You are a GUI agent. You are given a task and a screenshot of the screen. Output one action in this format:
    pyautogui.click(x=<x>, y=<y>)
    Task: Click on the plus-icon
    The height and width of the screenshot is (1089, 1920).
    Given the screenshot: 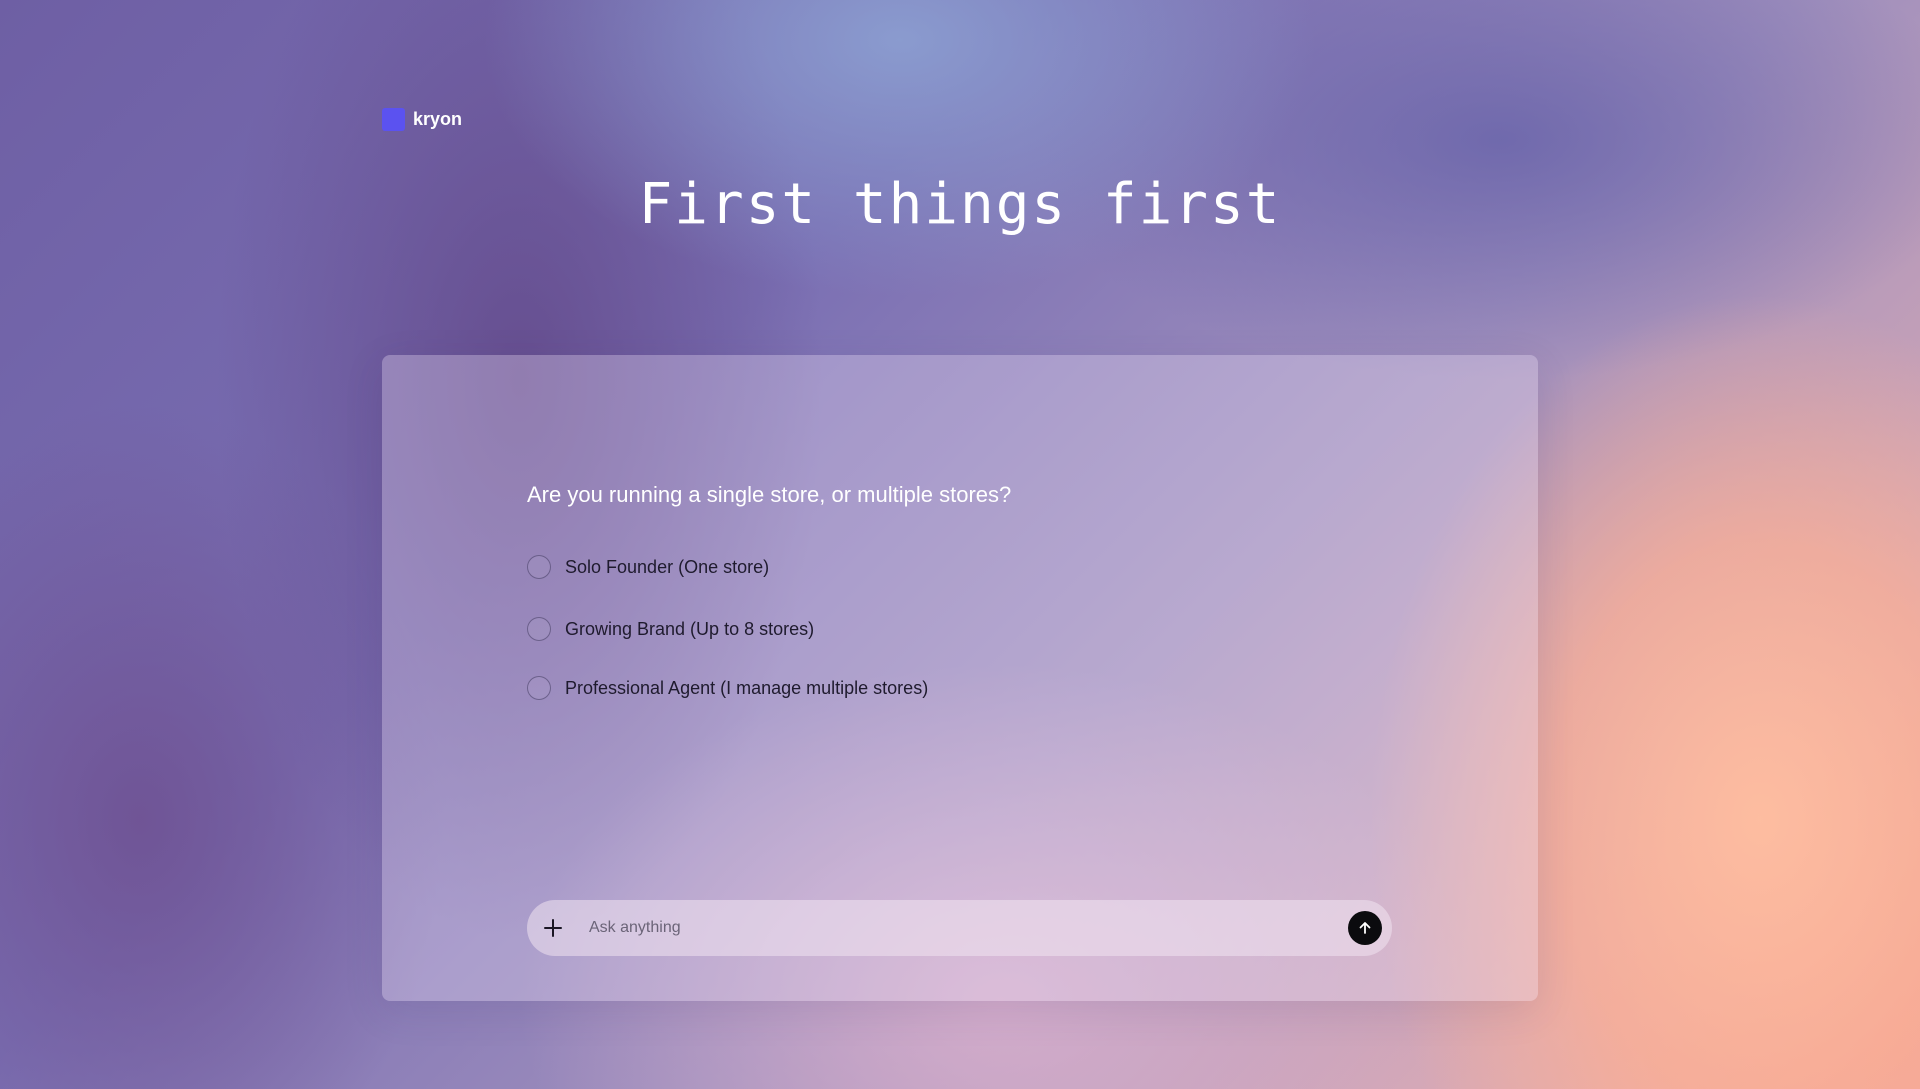 What is the action you would take?
    pyautogui.click(x=553, y=928)
    